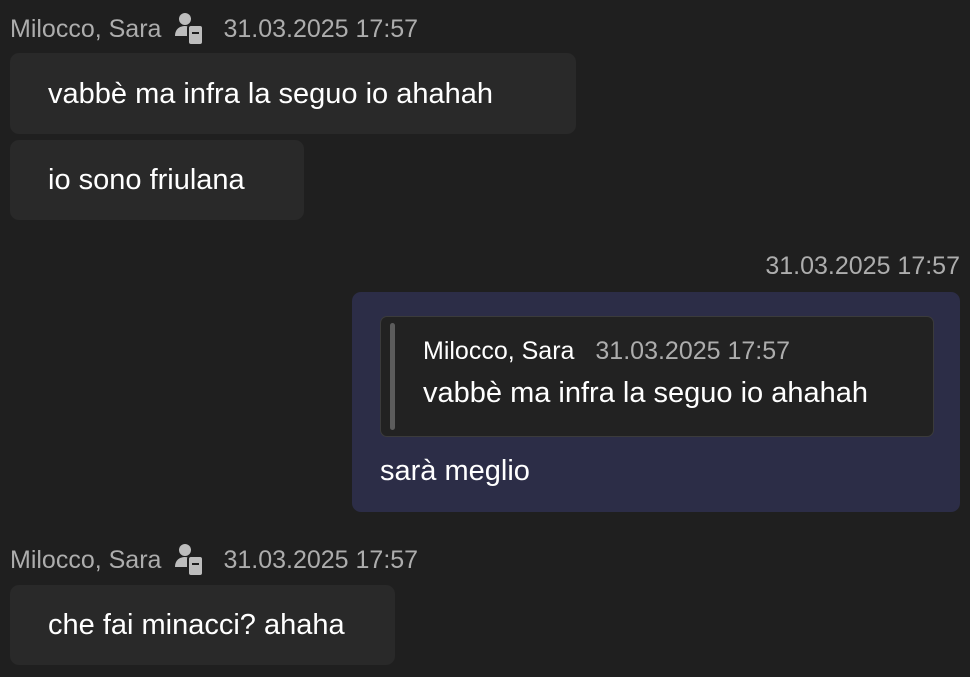  I want to click on message-bubble: che fai minacci? ahaha, so click(202, 625).